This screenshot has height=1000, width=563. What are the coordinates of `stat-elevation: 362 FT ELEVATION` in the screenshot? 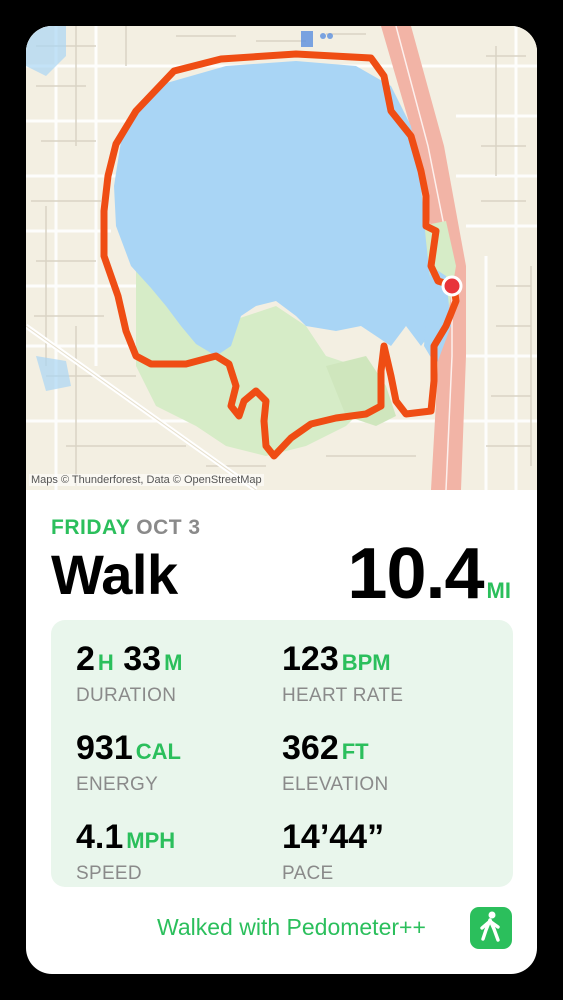 It's located at (335, 763).